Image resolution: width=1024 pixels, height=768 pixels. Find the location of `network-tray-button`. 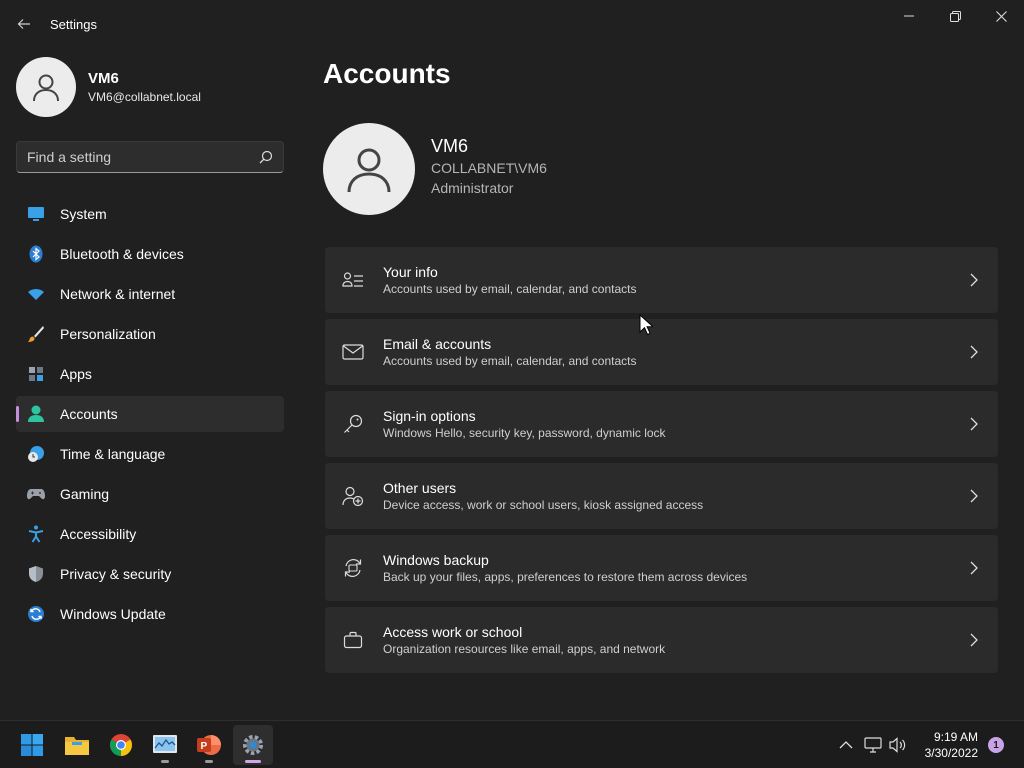

network-tray-button is located at coordinates (873, 745).